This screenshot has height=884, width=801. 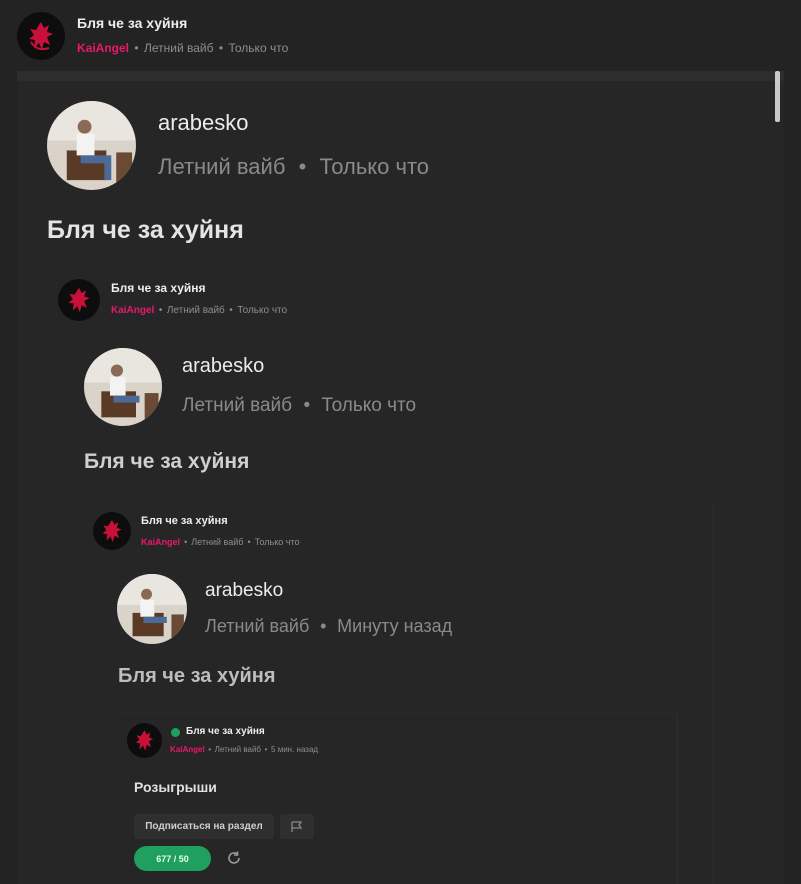 What do you see at coordinates (295, 749) in the screenshot?
I see `post-time: 5 мин. назад` at bounding box center [295, 749].